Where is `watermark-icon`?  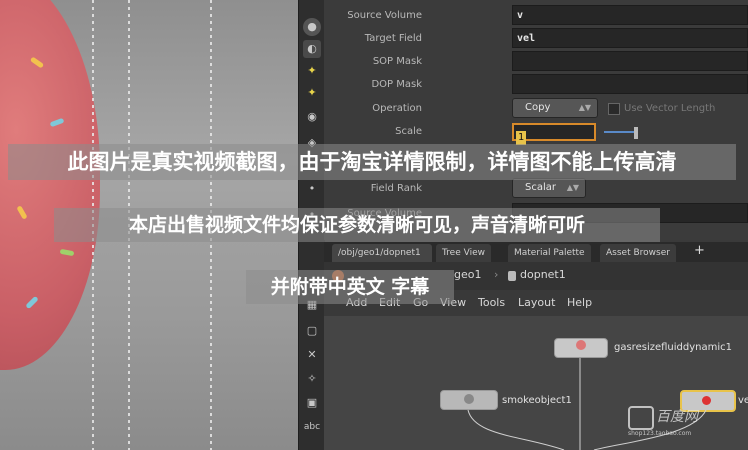
watermark-icon is located at coordinates (641, 418).